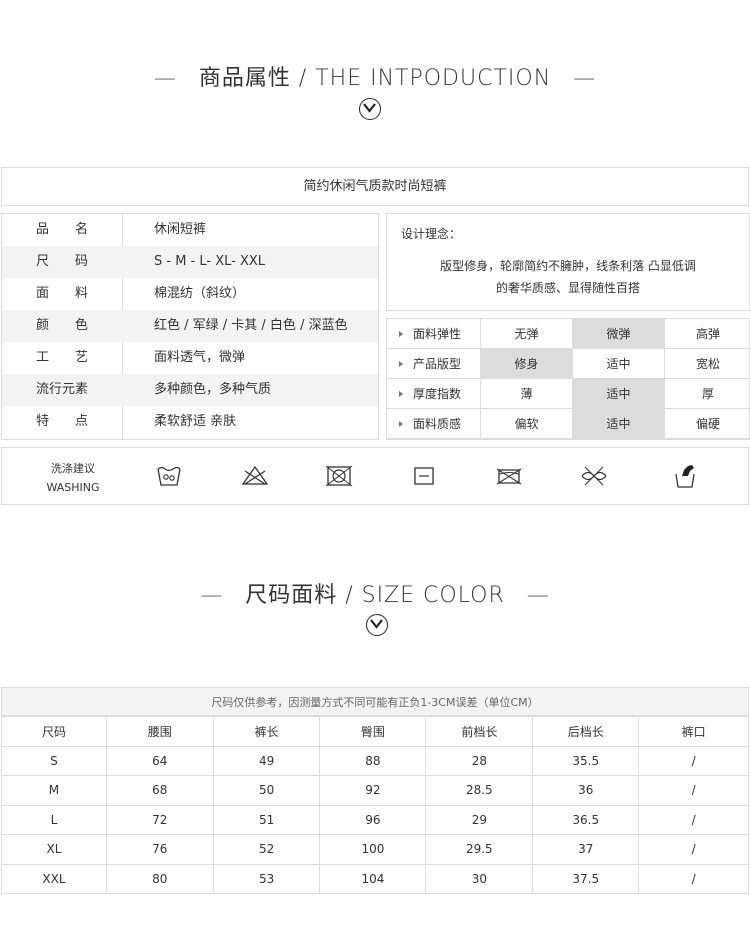 The image size is (750, 928). I want to click on feature-option: 薄, so click(527, 394).